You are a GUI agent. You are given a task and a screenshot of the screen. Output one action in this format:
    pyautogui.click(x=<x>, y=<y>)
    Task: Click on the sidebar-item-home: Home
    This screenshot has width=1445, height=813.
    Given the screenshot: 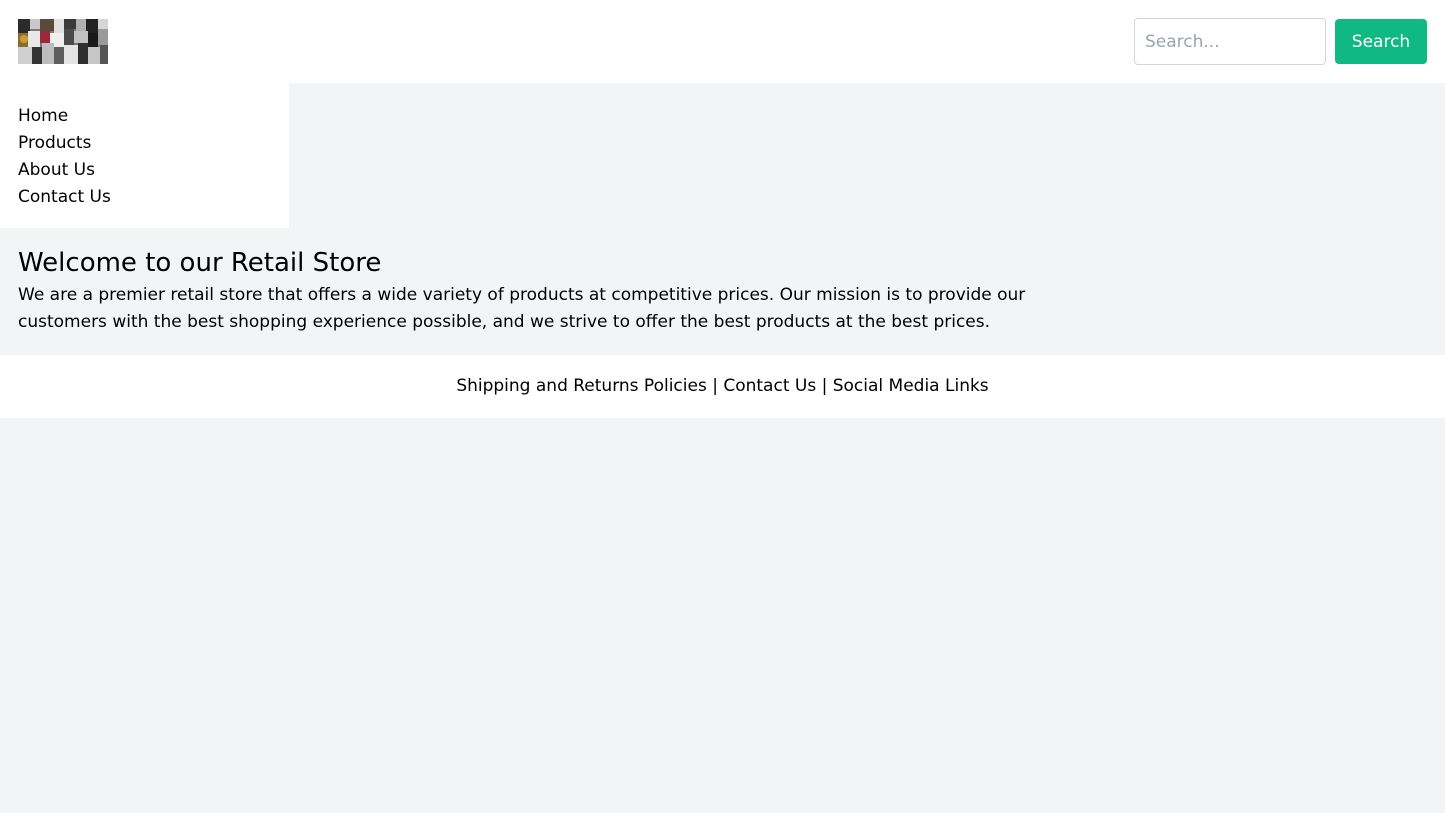 What is the action you would take?
    pyautogui.click(x=144, y=116)
    